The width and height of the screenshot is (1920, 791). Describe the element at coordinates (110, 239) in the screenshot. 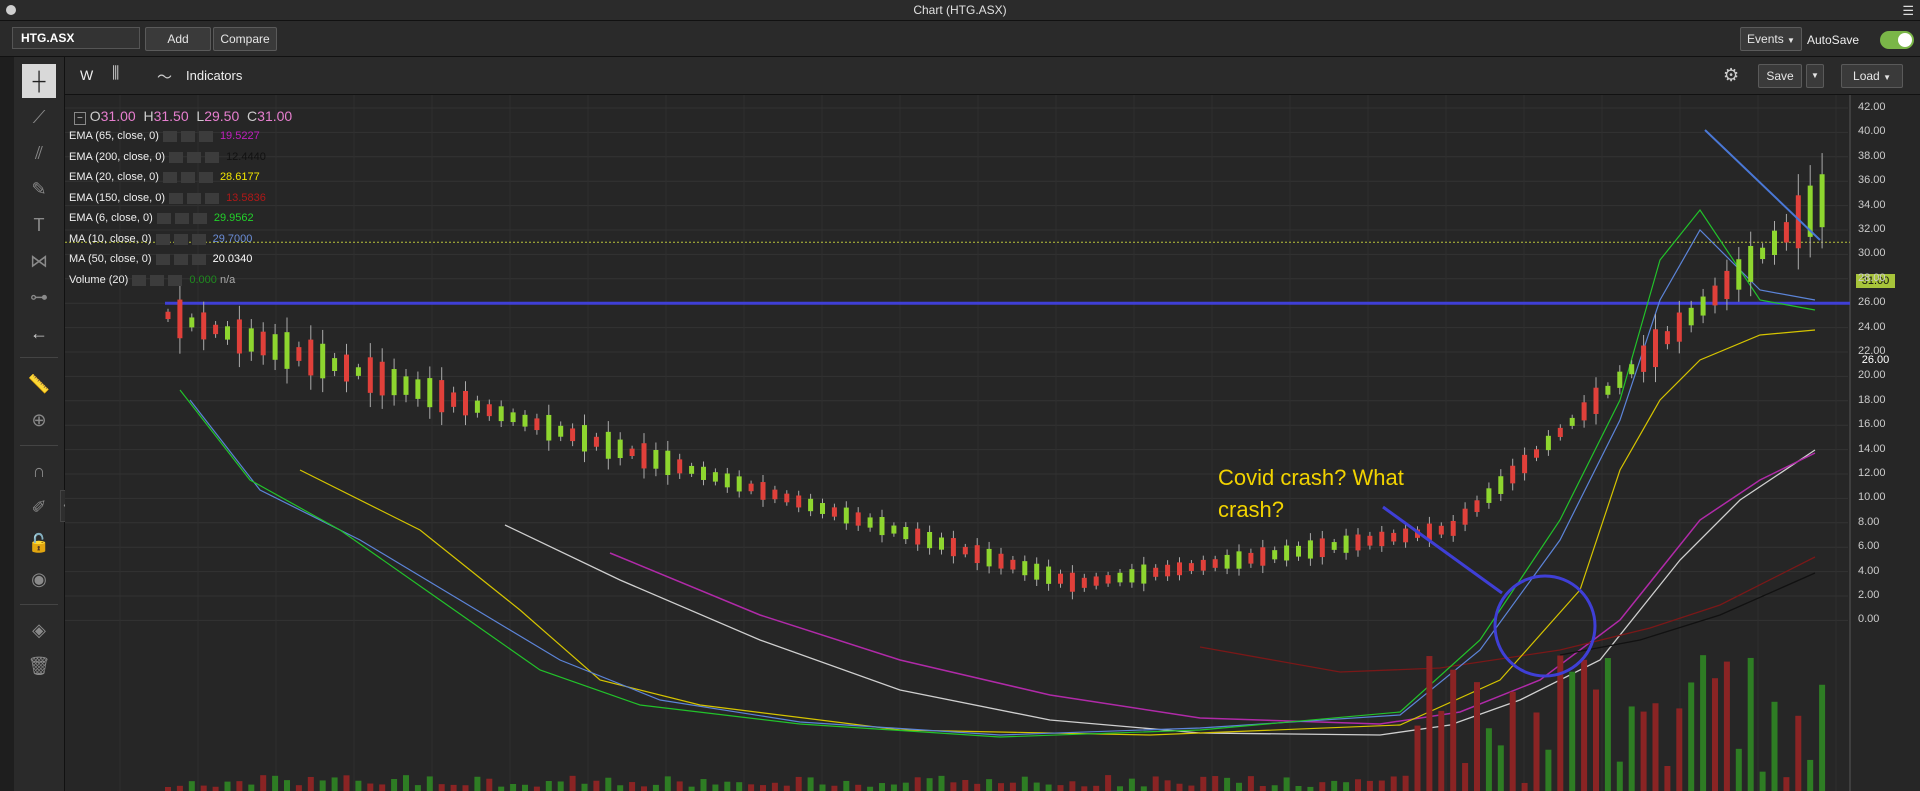

I see `legend-label: MA (10, close, 0)` at that location.